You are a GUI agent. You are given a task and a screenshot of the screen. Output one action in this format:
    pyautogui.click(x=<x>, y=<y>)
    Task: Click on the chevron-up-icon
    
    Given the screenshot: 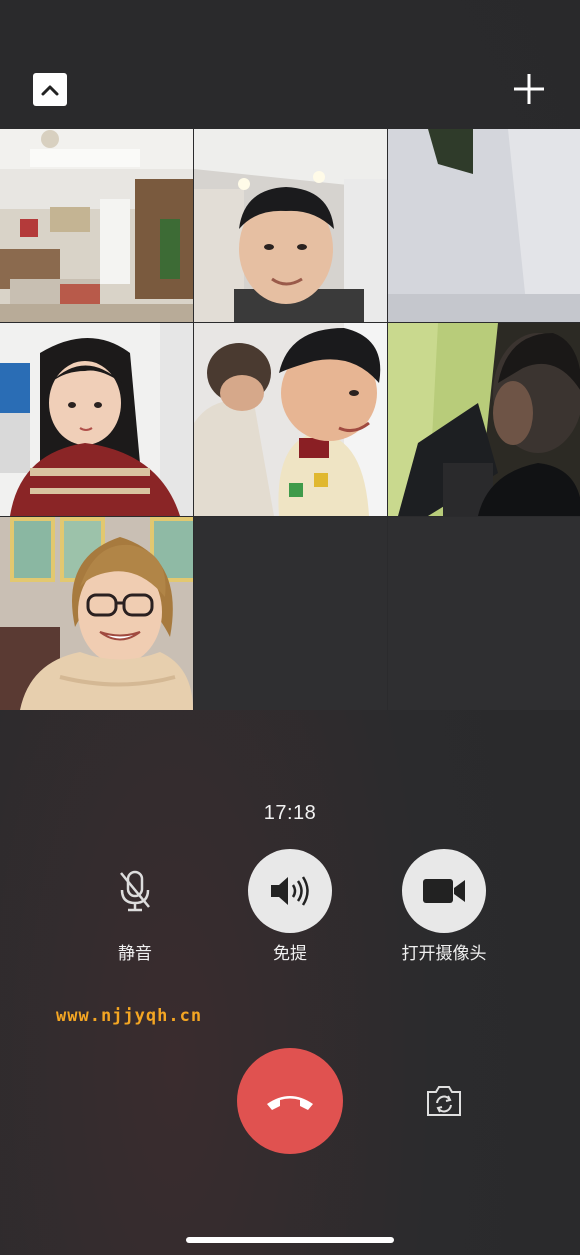 What is the action you would take?
    pyautogui.click(x=50, y=90)
    